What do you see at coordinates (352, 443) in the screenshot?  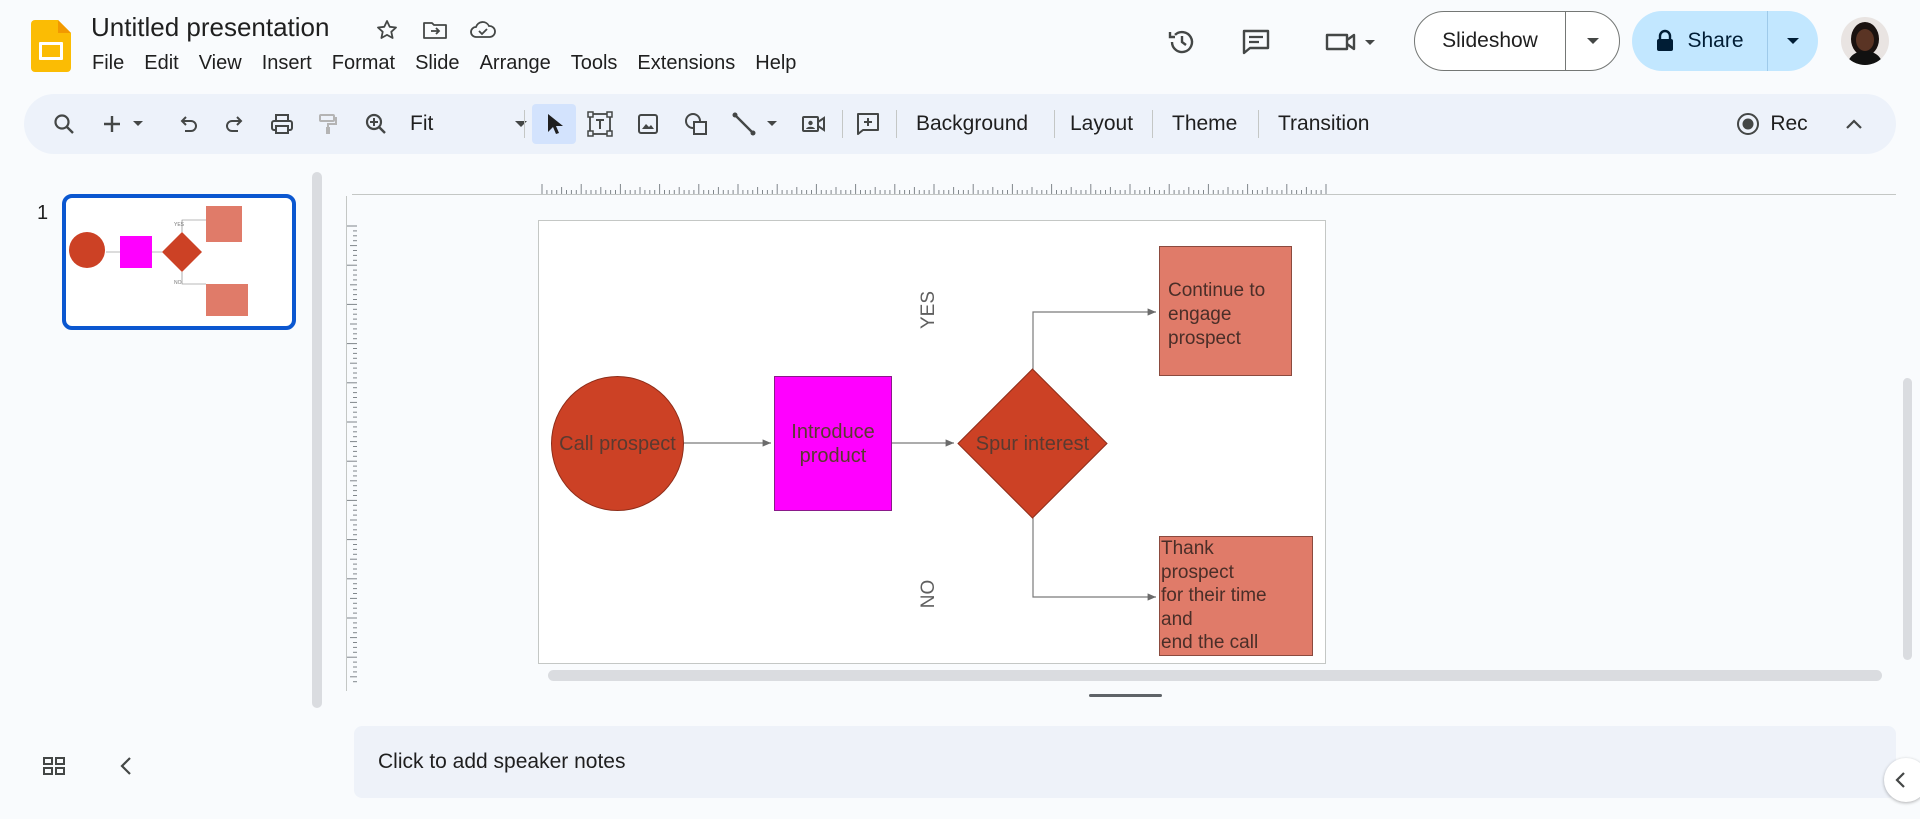 I see `vertical-ruler` at bounding box center [352, 443].